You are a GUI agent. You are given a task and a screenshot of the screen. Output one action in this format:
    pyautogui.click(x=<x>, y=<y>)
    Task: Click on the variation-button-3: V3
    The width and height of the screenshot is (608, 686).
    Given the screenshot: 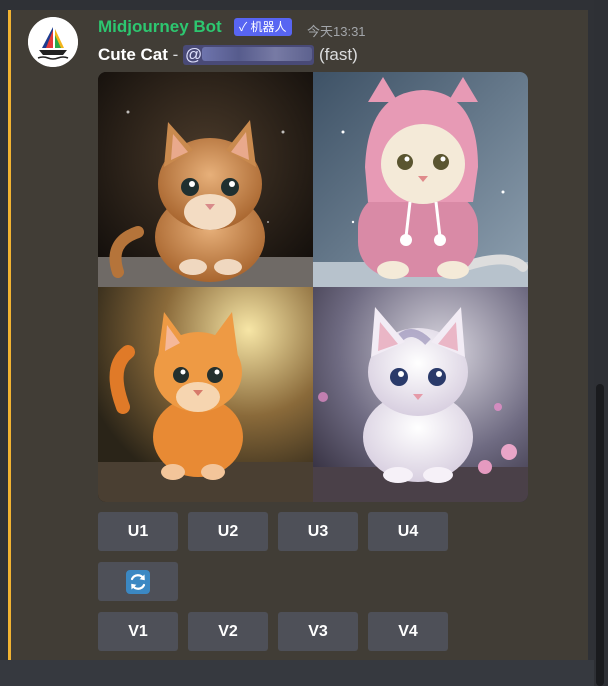 What is the action you would take?
    pyautogui.click(x=318, y=631)
    